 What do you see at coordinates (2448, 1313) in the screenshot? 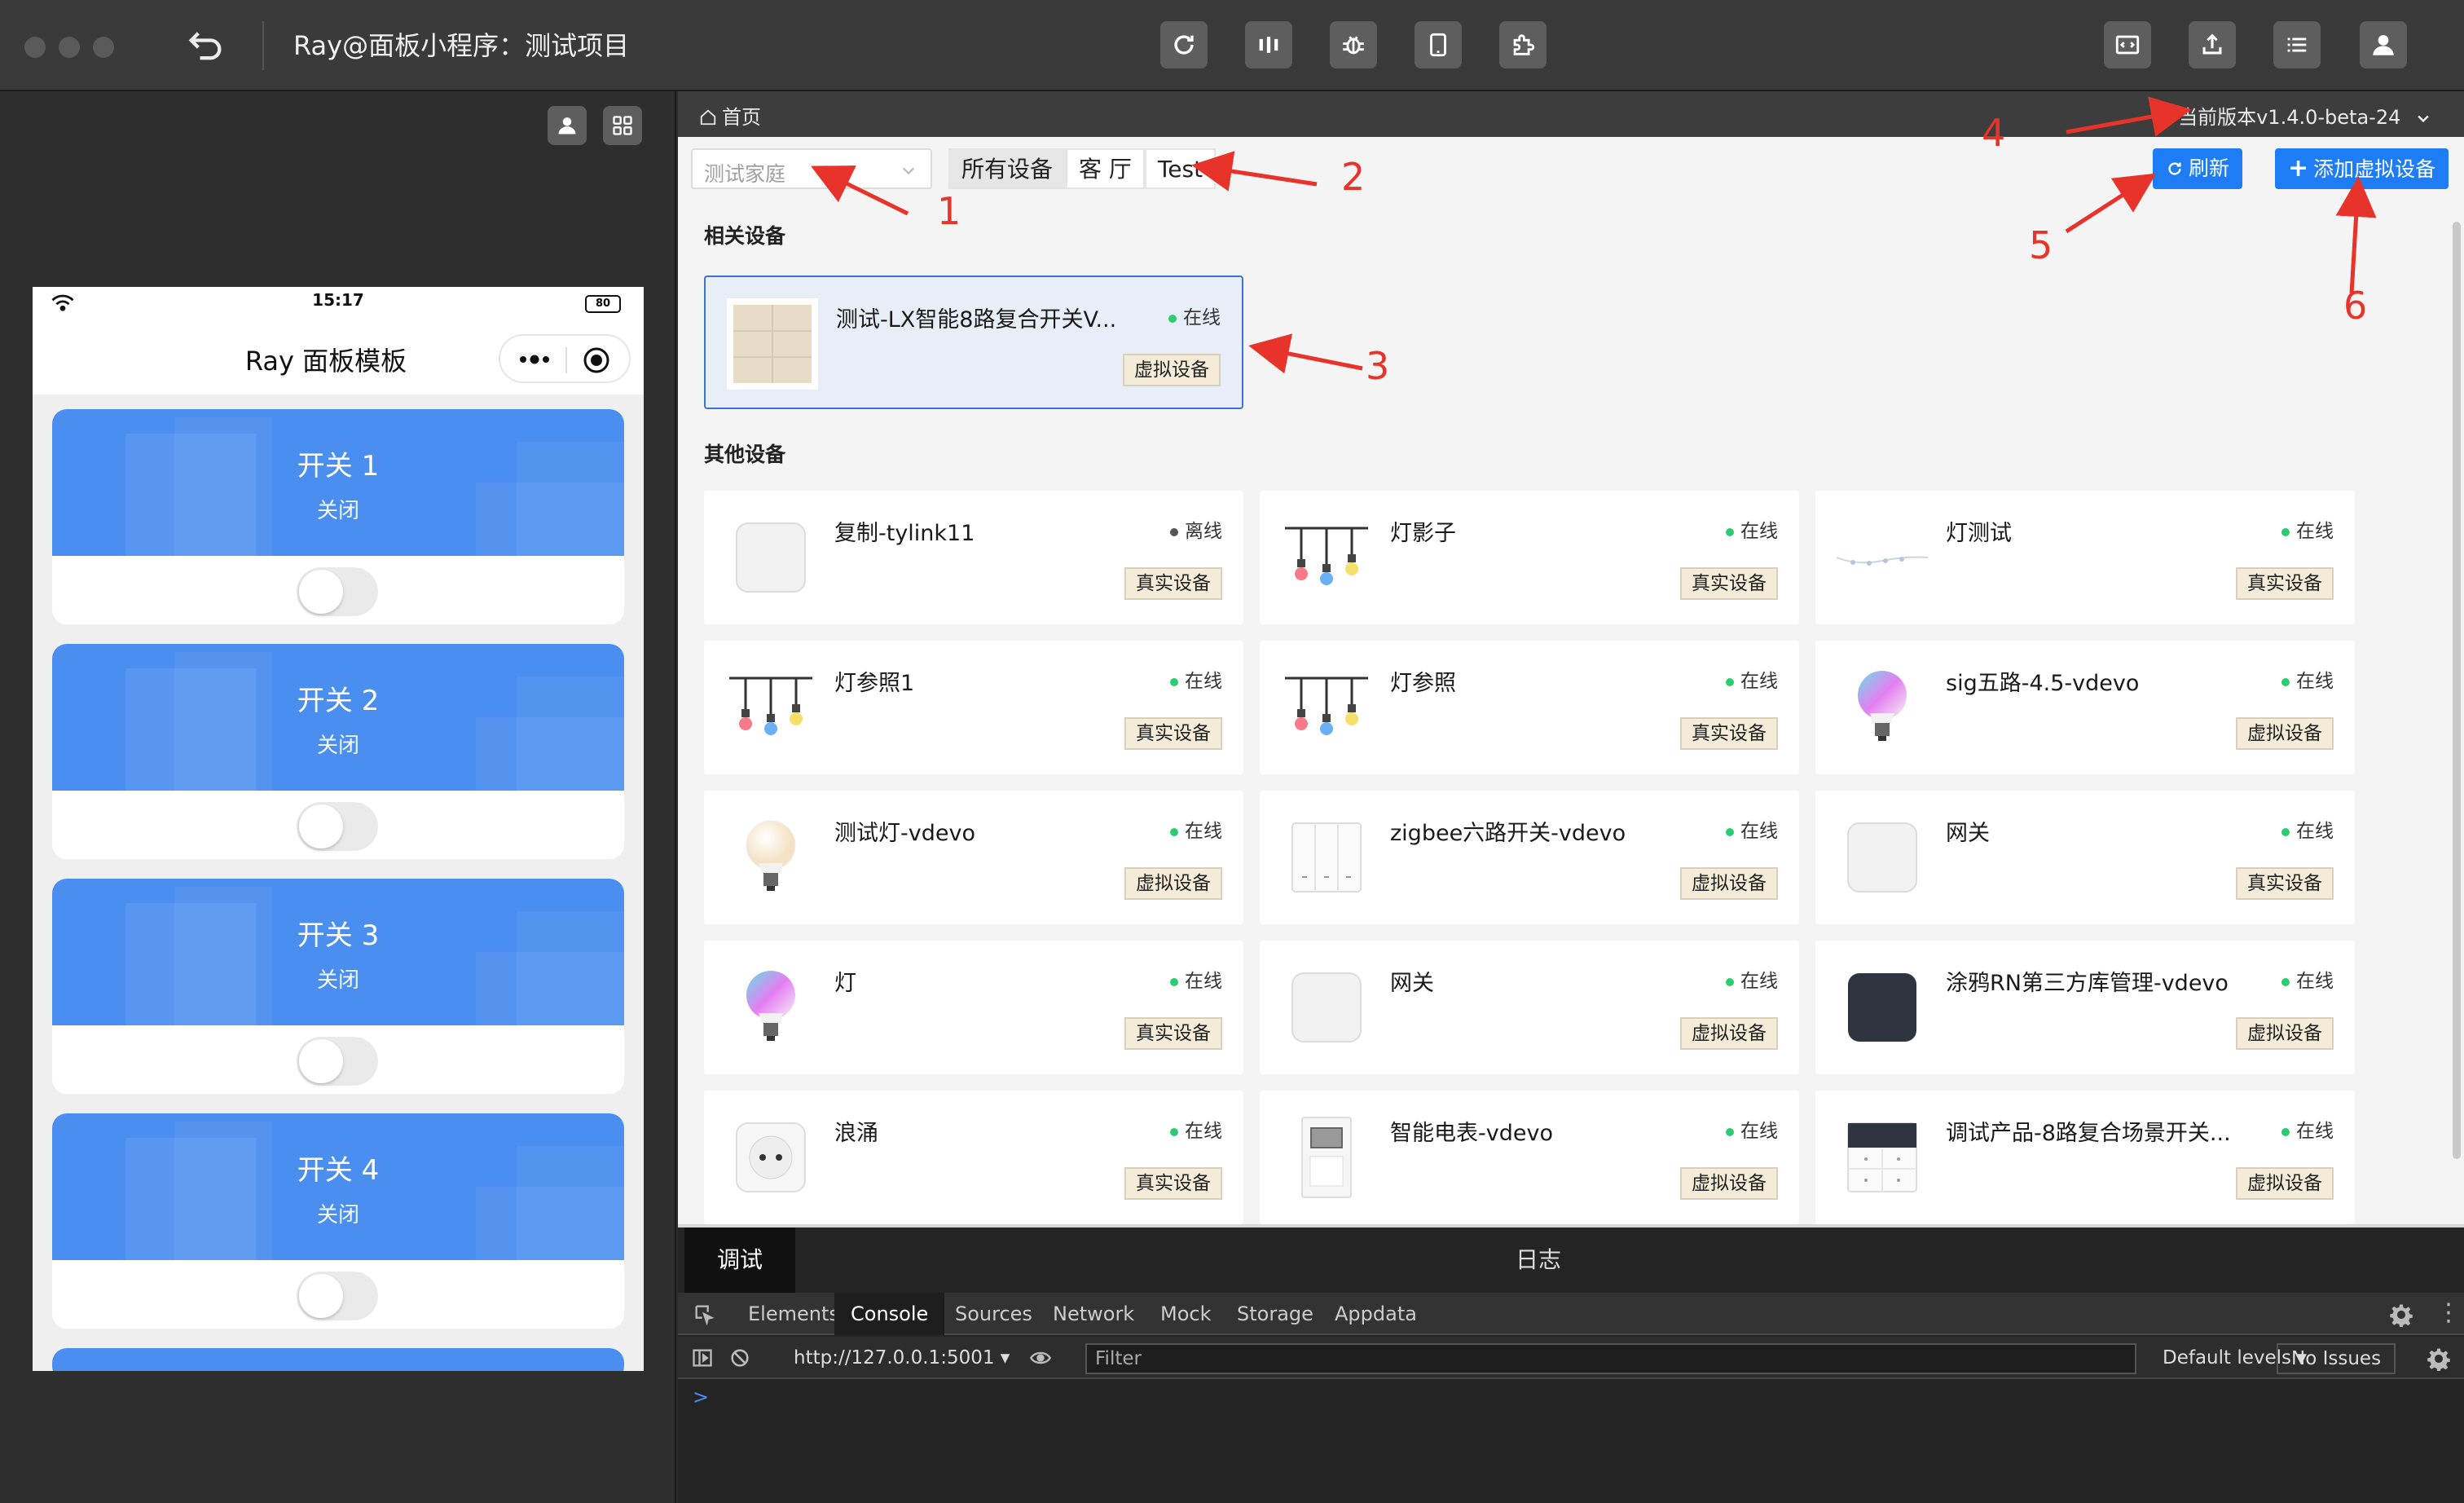
I see `more-vertical-icon: ⋮` at bounding box center [2448, 1313].